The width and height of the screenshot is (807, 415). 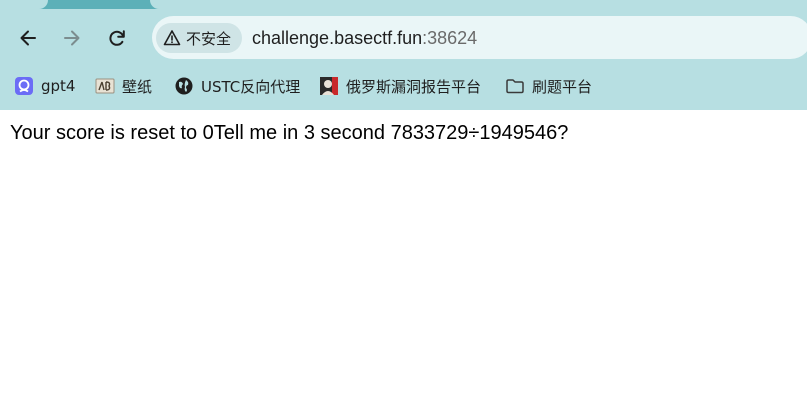 I want to click on bookmarks-bar: gpt4 壁纸 USTC反向代理 俄罗斯漏洞报告平台 刷题平台, so click(x=403, y=86).